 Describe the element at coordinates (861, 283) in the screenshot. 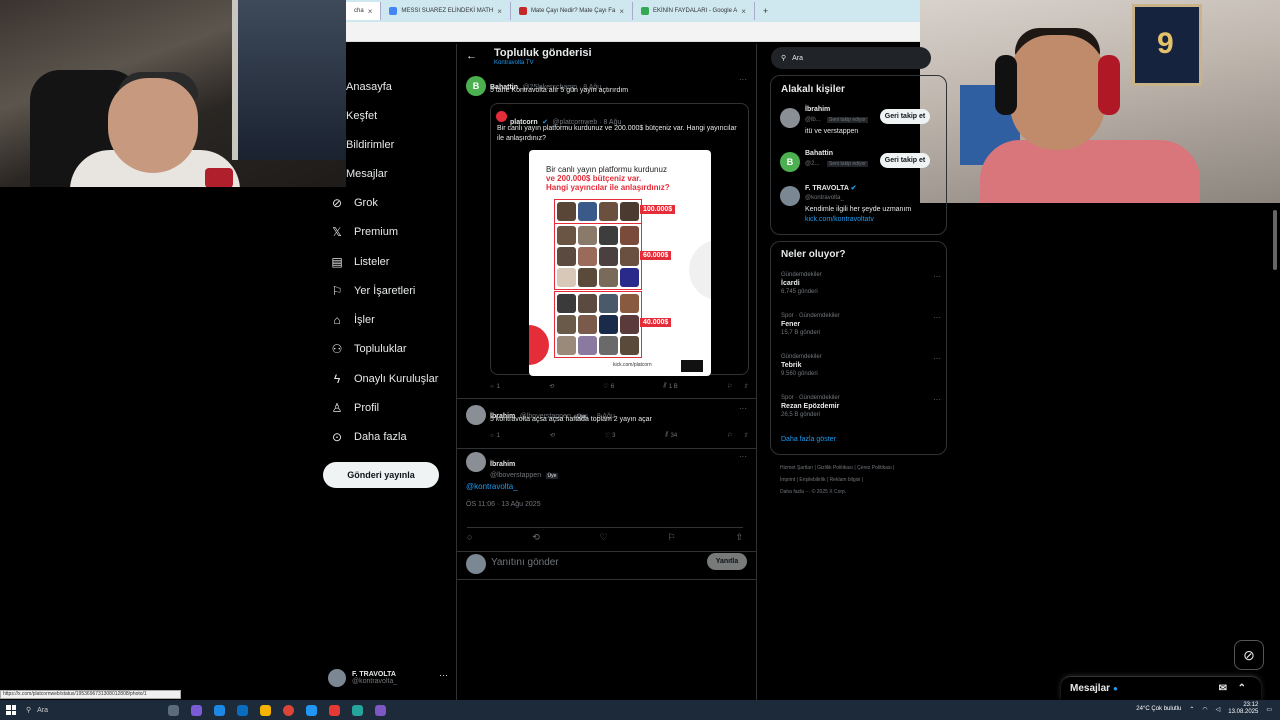

I see `trend-item: Gündemdekiler İcardi 6.745 gönderi ···` at that location.